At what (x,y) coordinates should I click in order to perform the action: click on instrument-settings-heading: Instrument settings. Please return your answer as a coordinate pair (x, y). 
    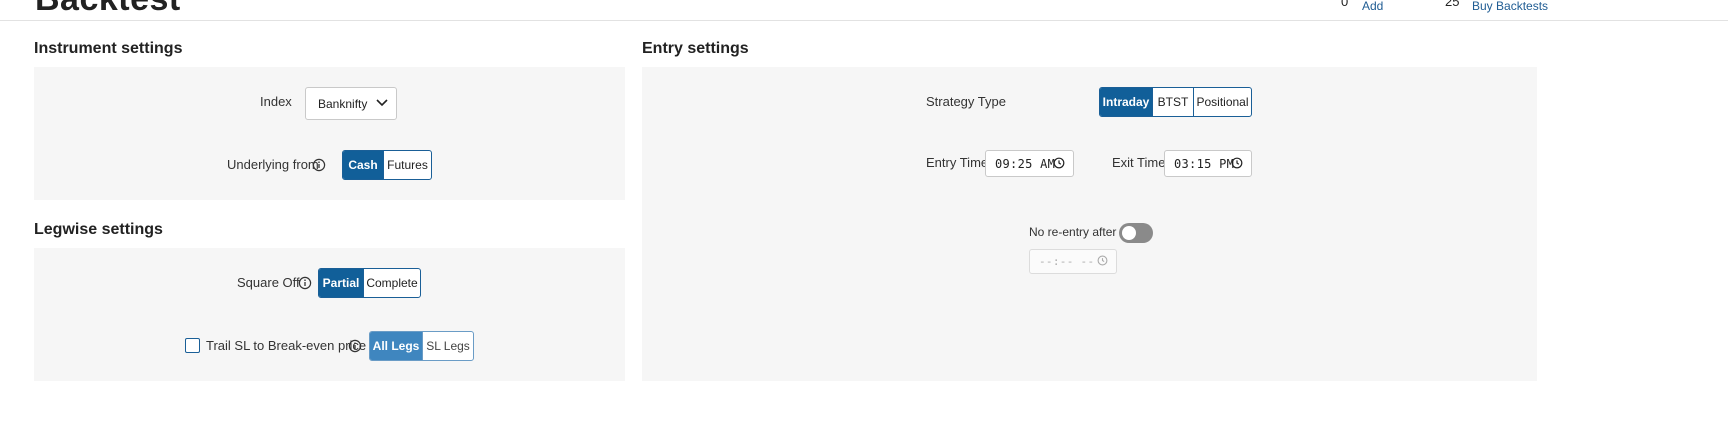
    Looking at the image, I should click on (108, 48).